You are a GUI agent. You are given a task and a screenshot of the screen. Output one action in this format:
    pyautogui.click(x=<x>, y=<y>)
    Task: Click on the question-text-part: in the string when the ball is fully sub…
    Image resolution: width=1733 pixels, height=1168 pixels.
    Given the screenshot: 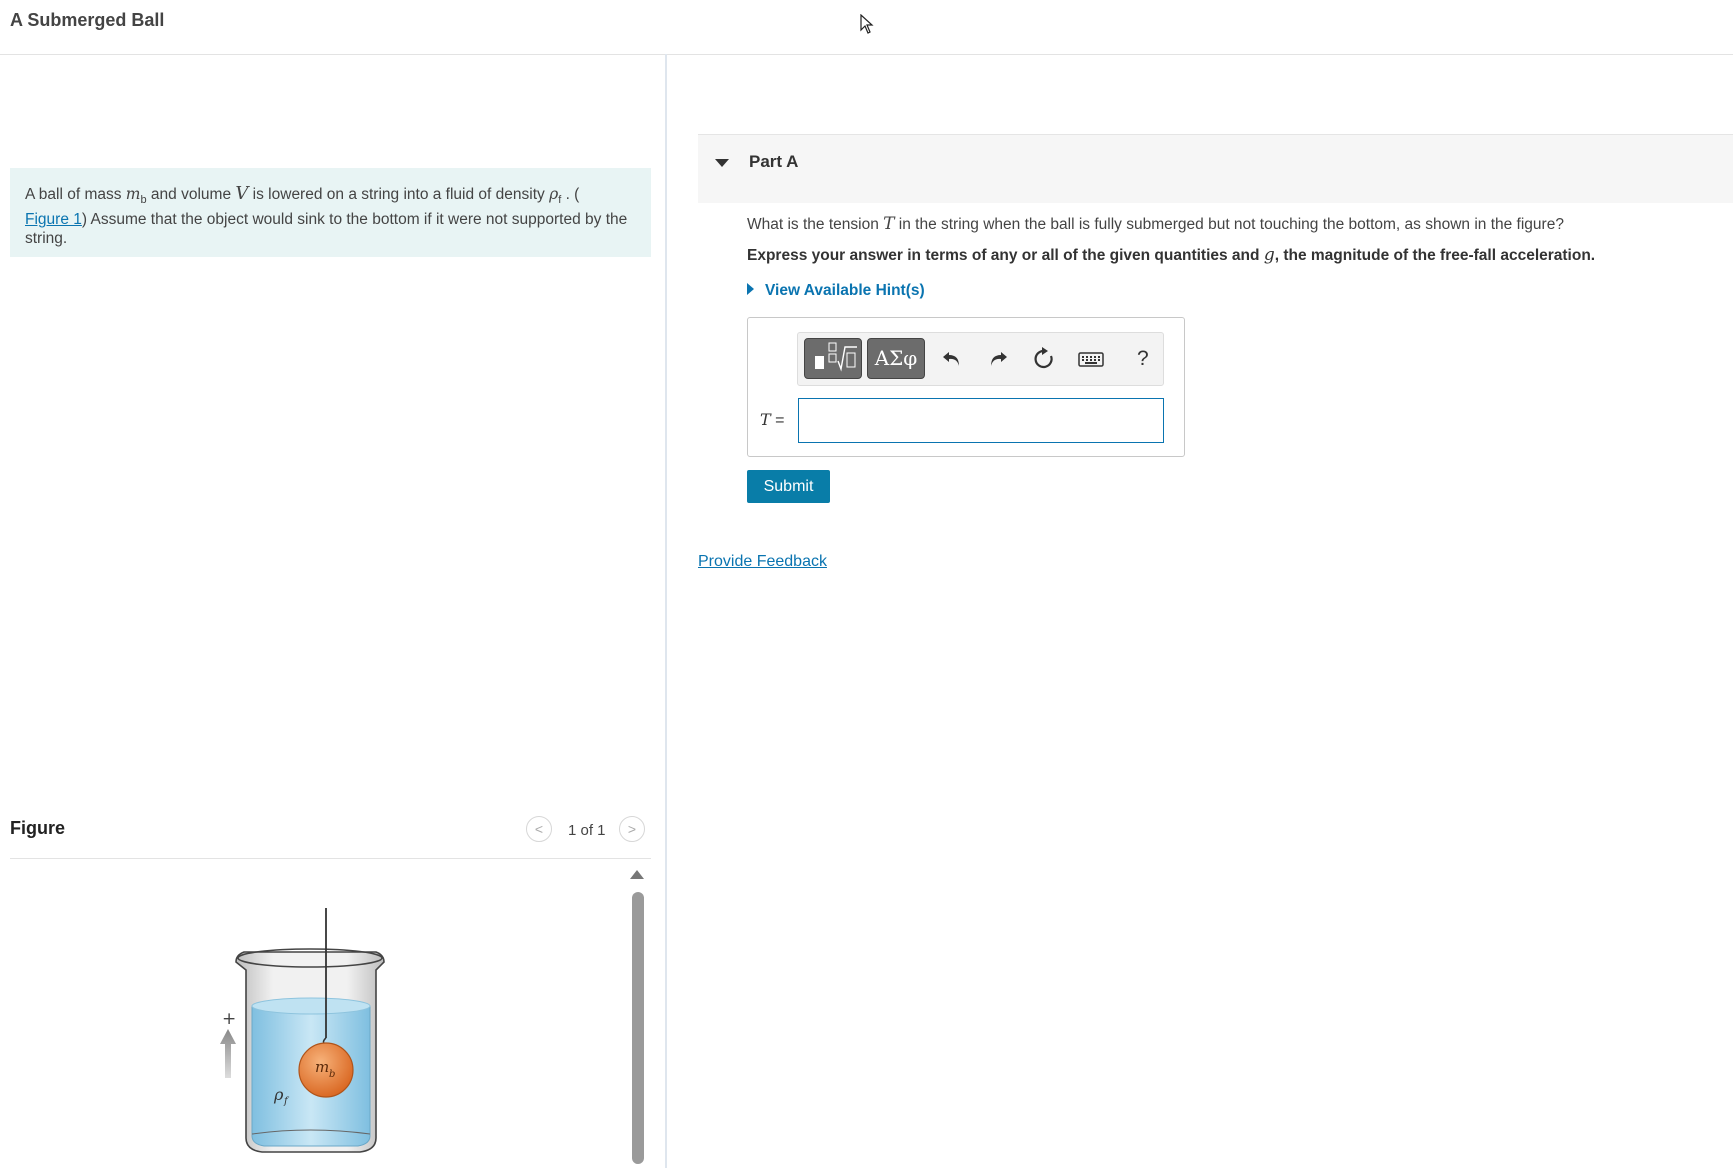 What is the action you would take?
    pyautogui.click(x=1229, y=224)
    